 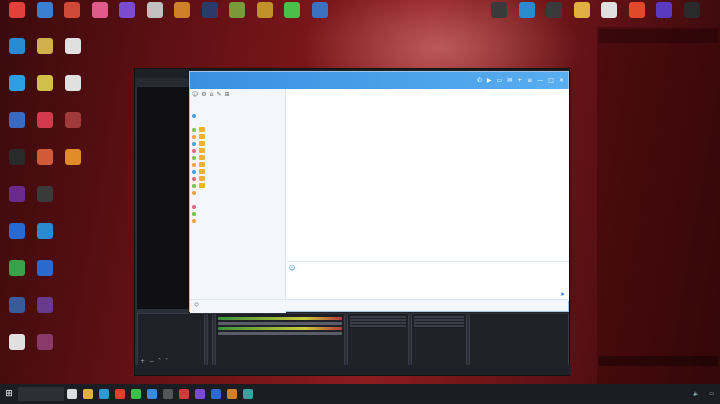 What do you see at coordinates (428, 281) in the screenshot?
I see `message-input: ☺ ➤` at bounding box center [428, 281].